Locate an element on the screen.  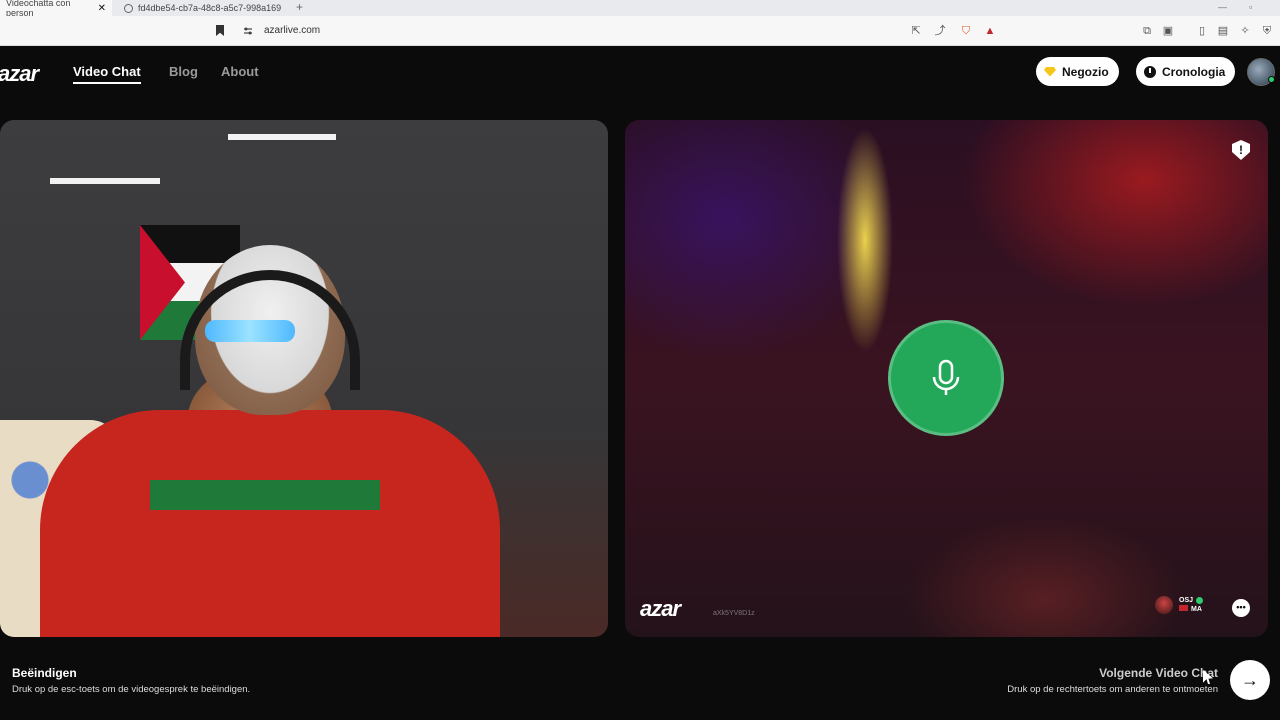
shop-button: Negozio is located at coordinates (1077, 71).